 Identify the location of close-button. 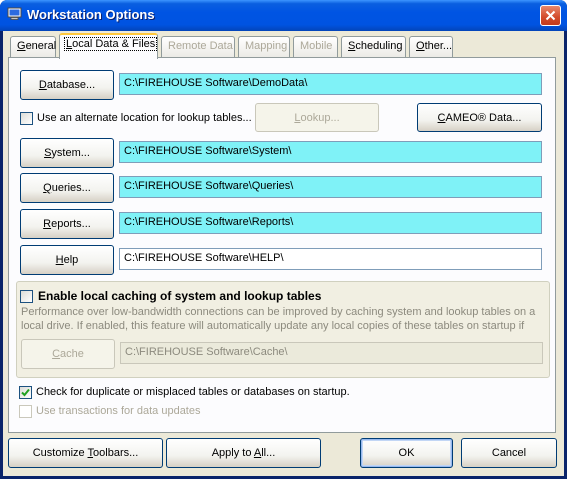
(550, 15).